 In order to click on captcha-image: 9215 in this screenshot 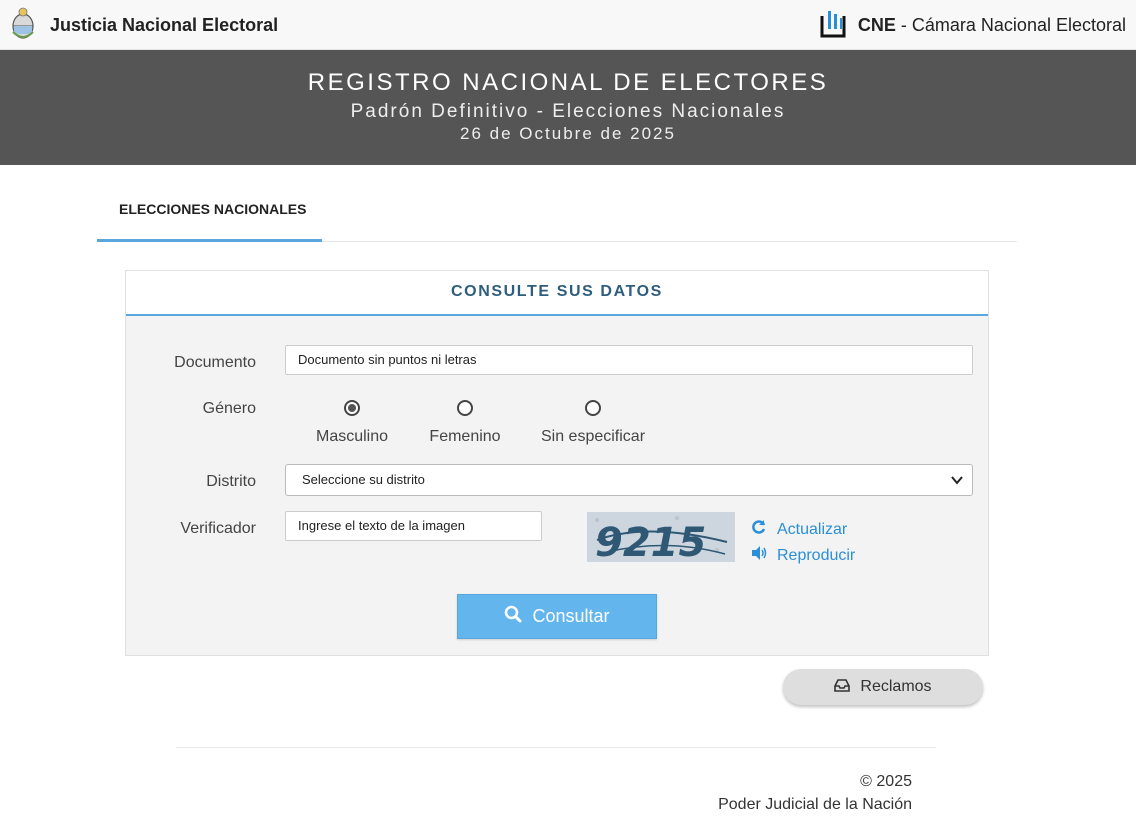, I will do `click(661, 537)`.